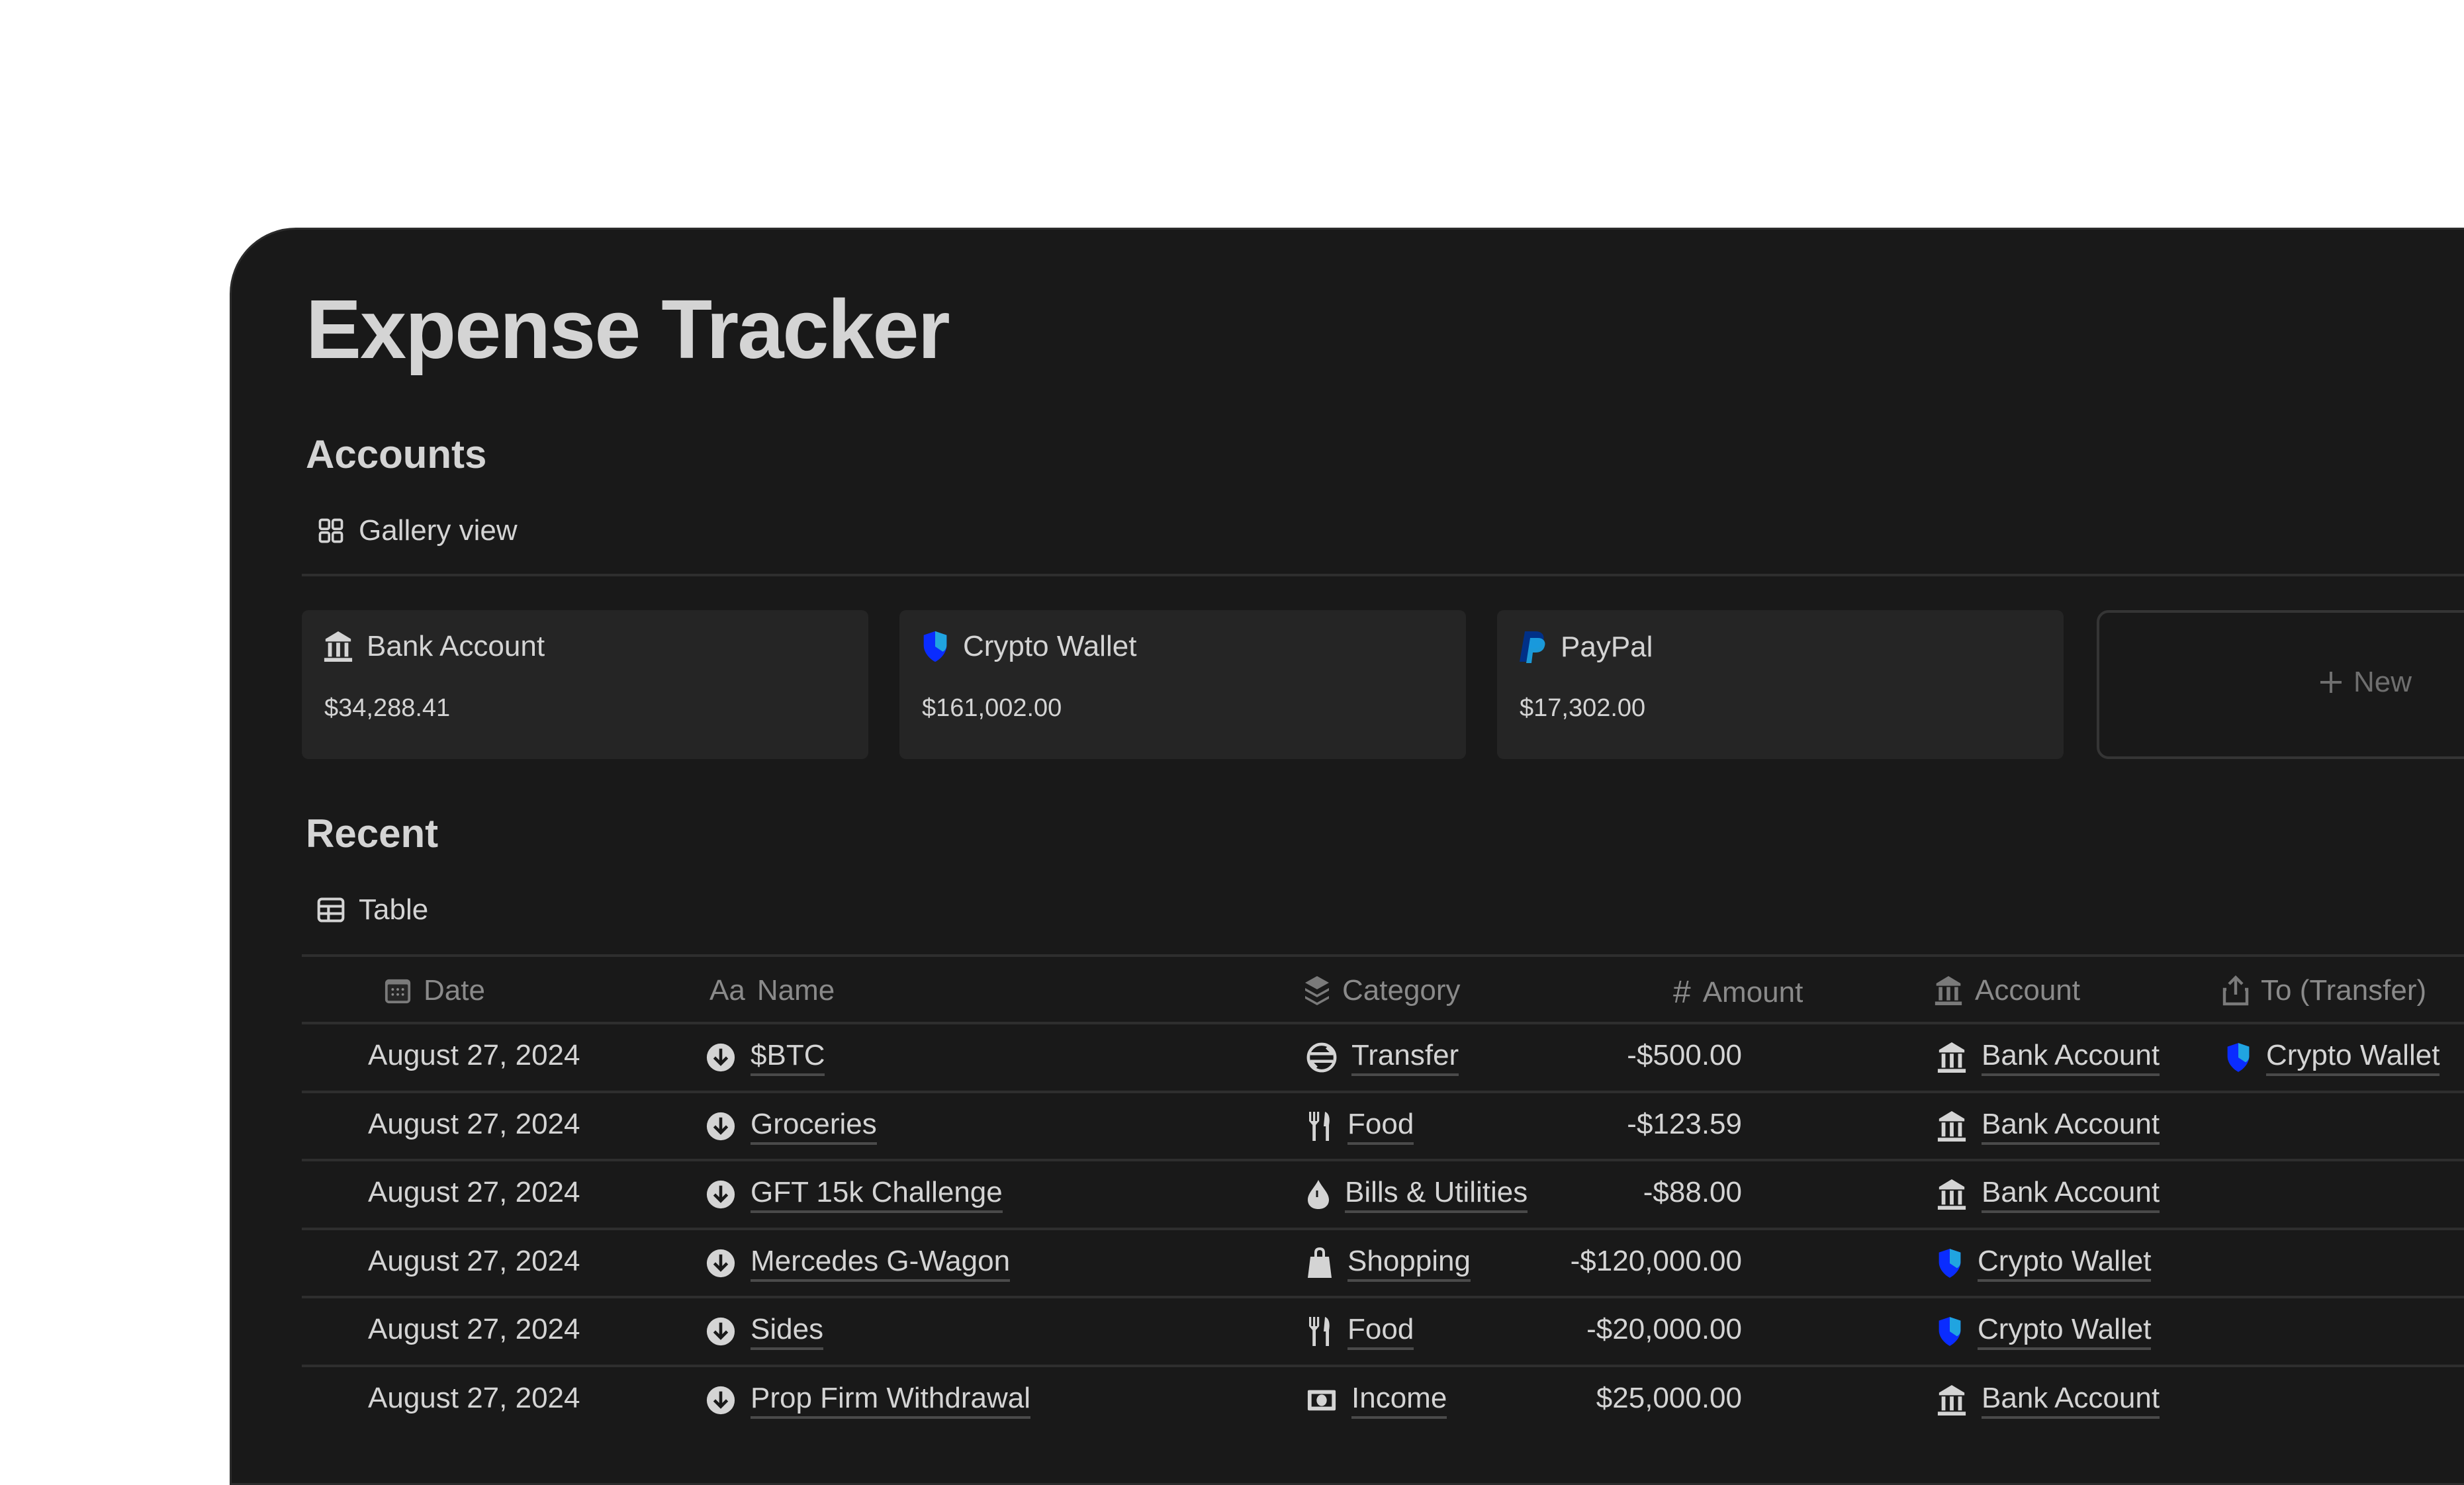  What do you see at coordinates (788, 1057) in the screenshot?
I see `name-link: $BTC` at bounding box center [788, 1057].